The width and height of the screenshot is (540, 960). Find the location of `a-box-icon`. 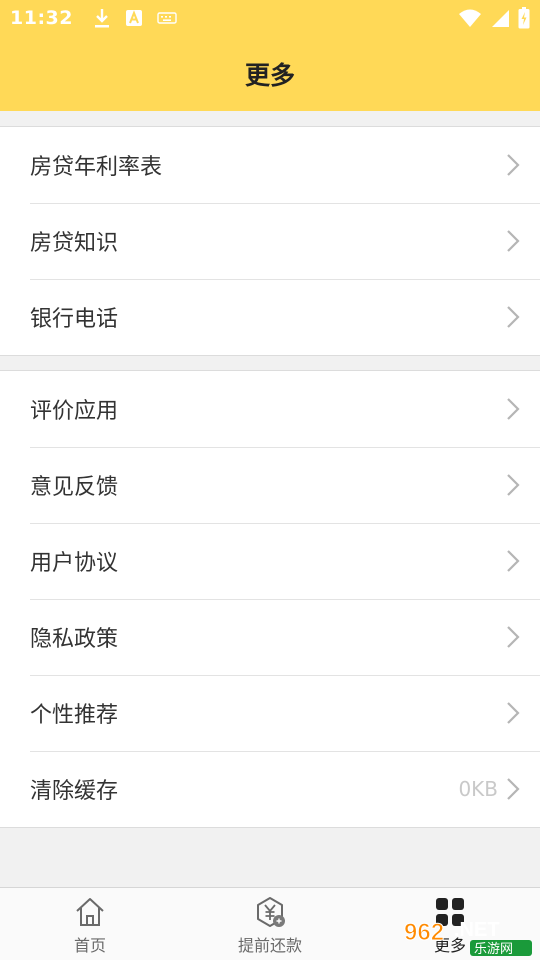

a-box-icon is located at coordinates (133, 18).